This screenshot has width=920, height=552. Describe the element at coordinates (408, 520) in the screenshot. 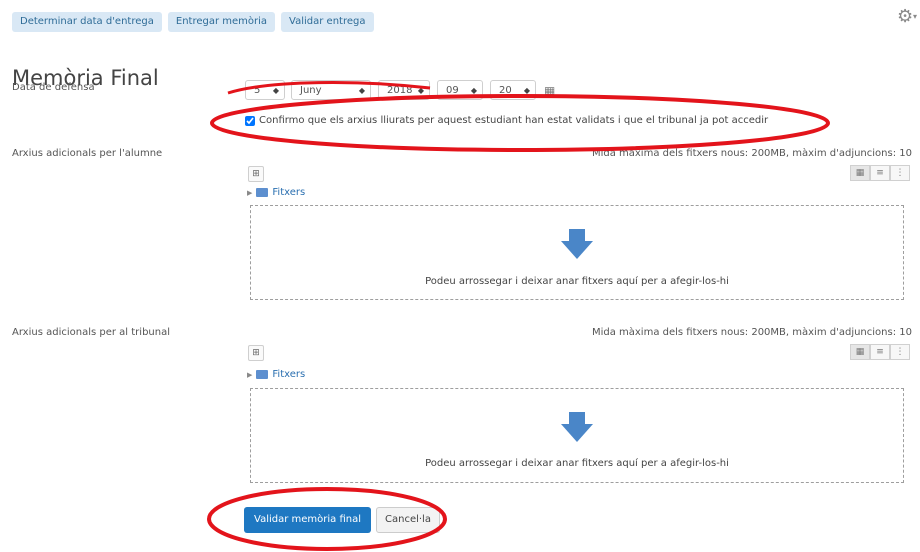

I see `cancel-button: Cancel·la` at that location.